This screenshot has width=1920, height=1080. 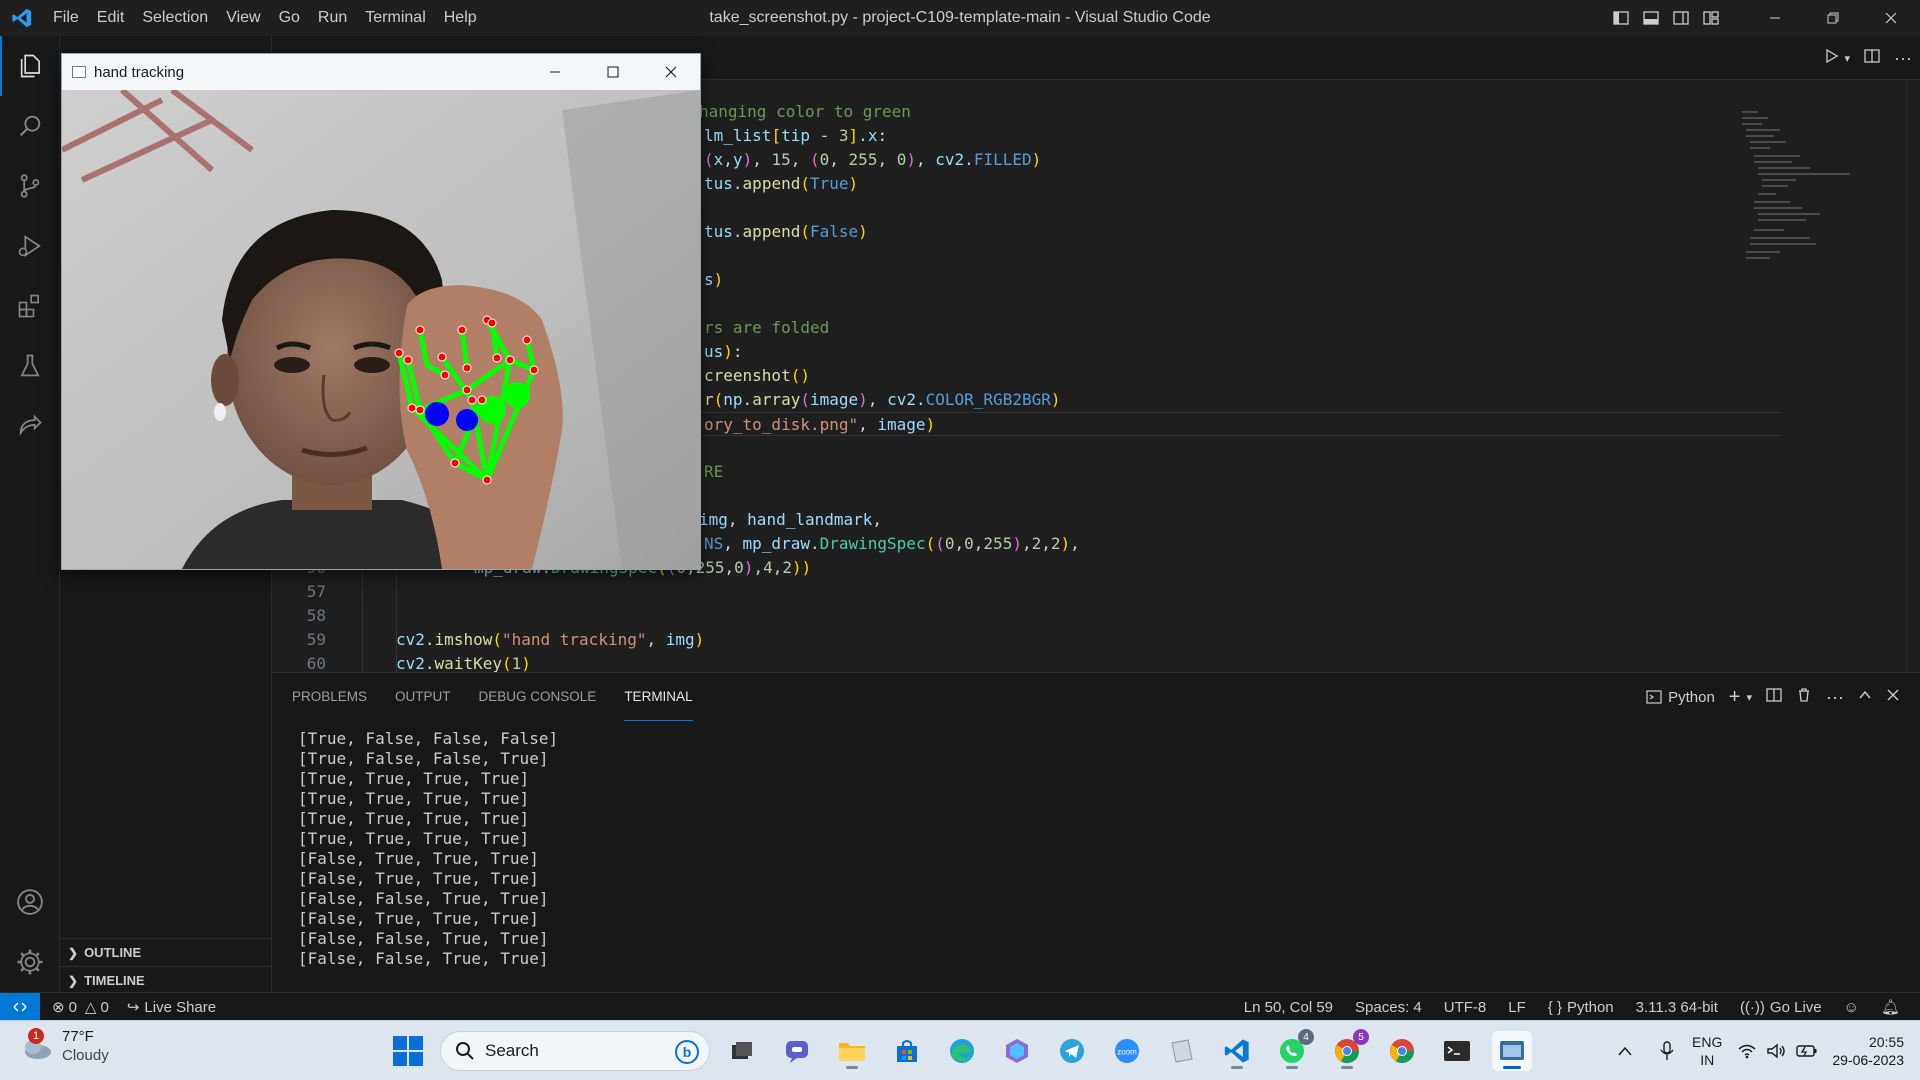 What do you see at coordinates (1388, 1007) in the screenshot?
I see `indentation: Spaces: 4` at bounding box center [1388, 1007].